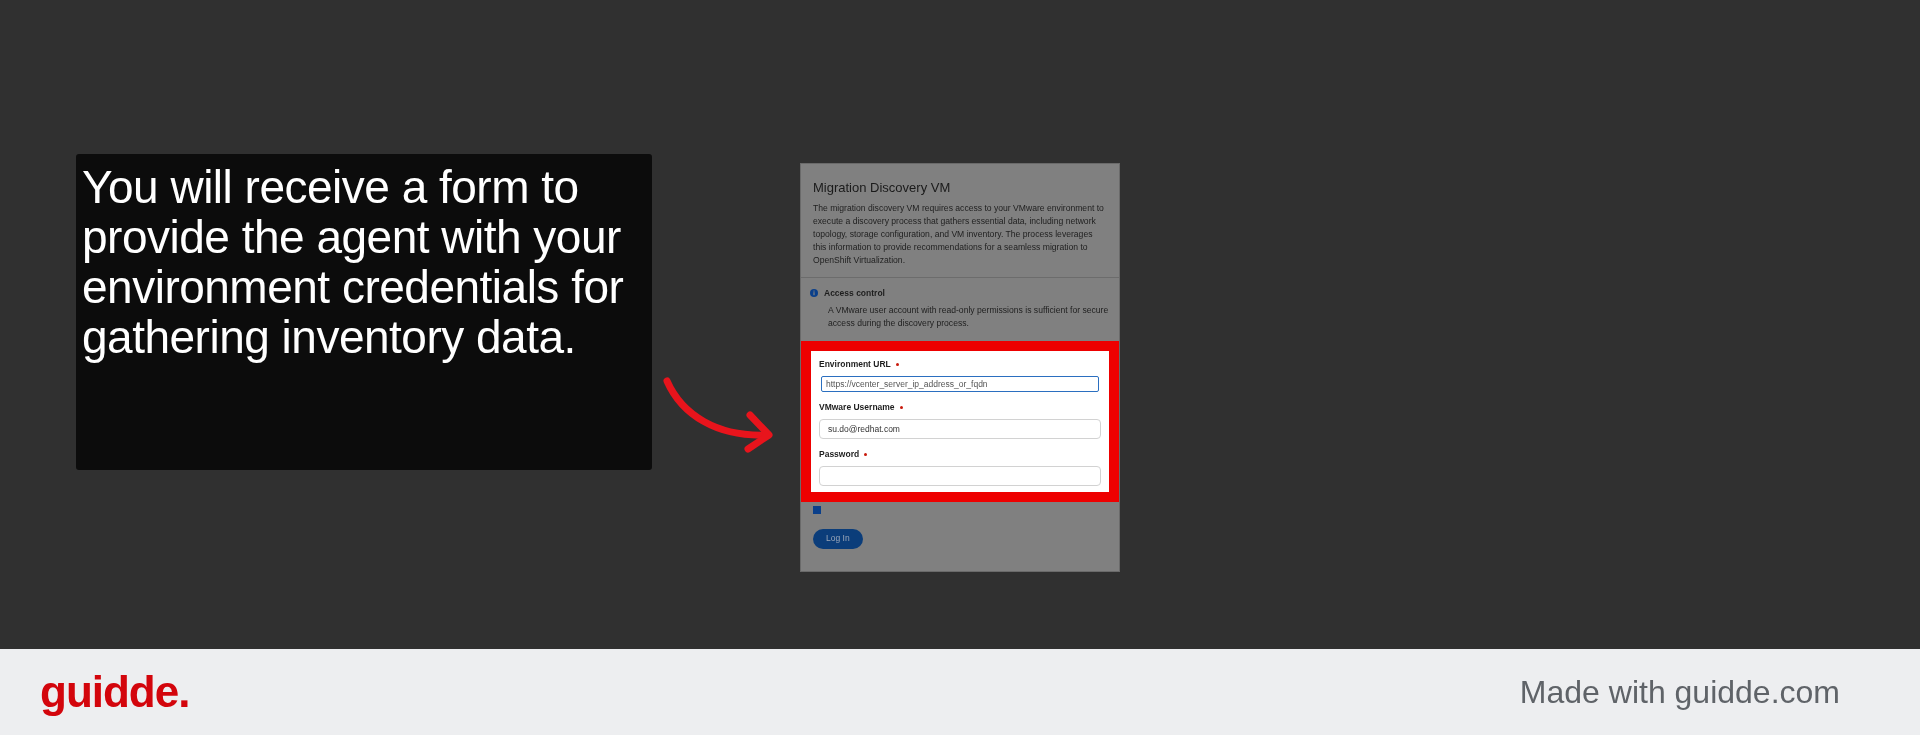 The width and height of the screenshot is (1920, 735). I want to click on field-label: Password, so click(839, 454).